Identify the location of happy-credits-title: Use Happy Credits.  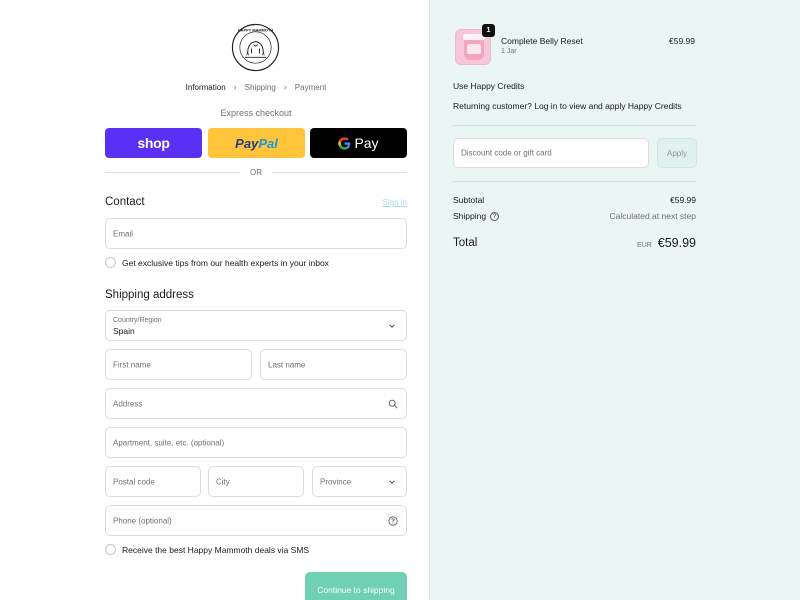
(489, 86).